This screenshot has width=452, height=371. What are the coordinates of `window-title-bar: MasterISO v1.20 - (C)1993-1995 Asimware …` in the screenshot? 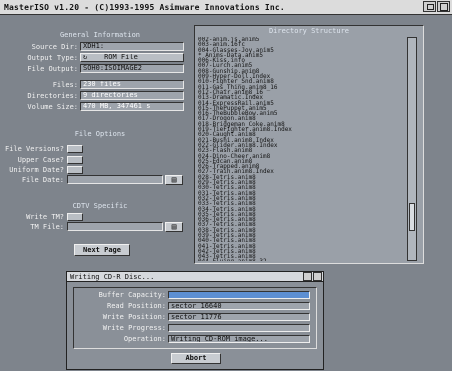 It's located at (226, 7).